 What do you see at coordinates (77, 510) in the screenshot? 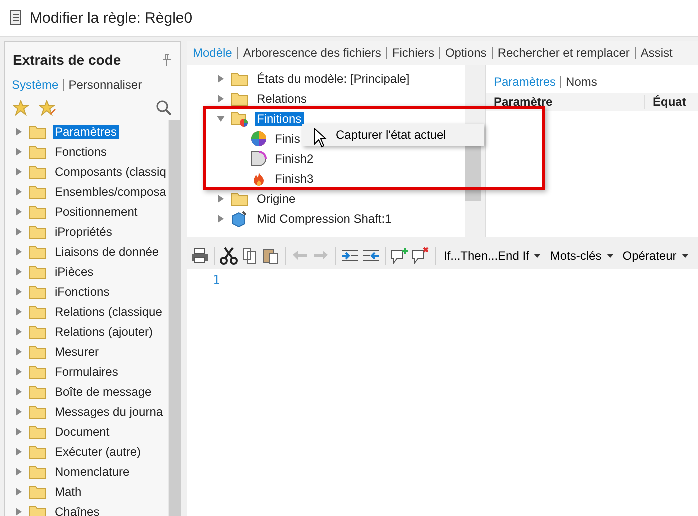
I see `snippet-category: Chaînes` at bounding box center [77, 510].